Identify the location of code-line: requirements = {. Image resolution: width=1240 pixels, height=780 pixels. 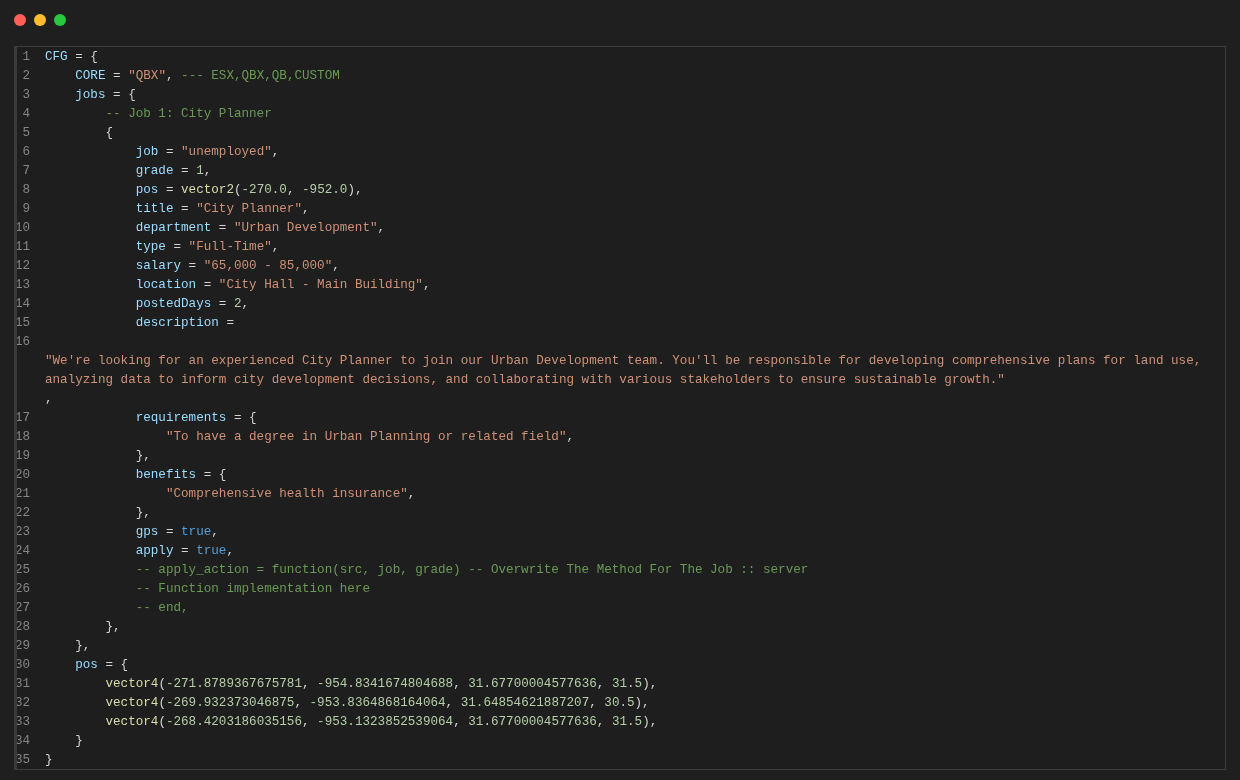
(195, 418).